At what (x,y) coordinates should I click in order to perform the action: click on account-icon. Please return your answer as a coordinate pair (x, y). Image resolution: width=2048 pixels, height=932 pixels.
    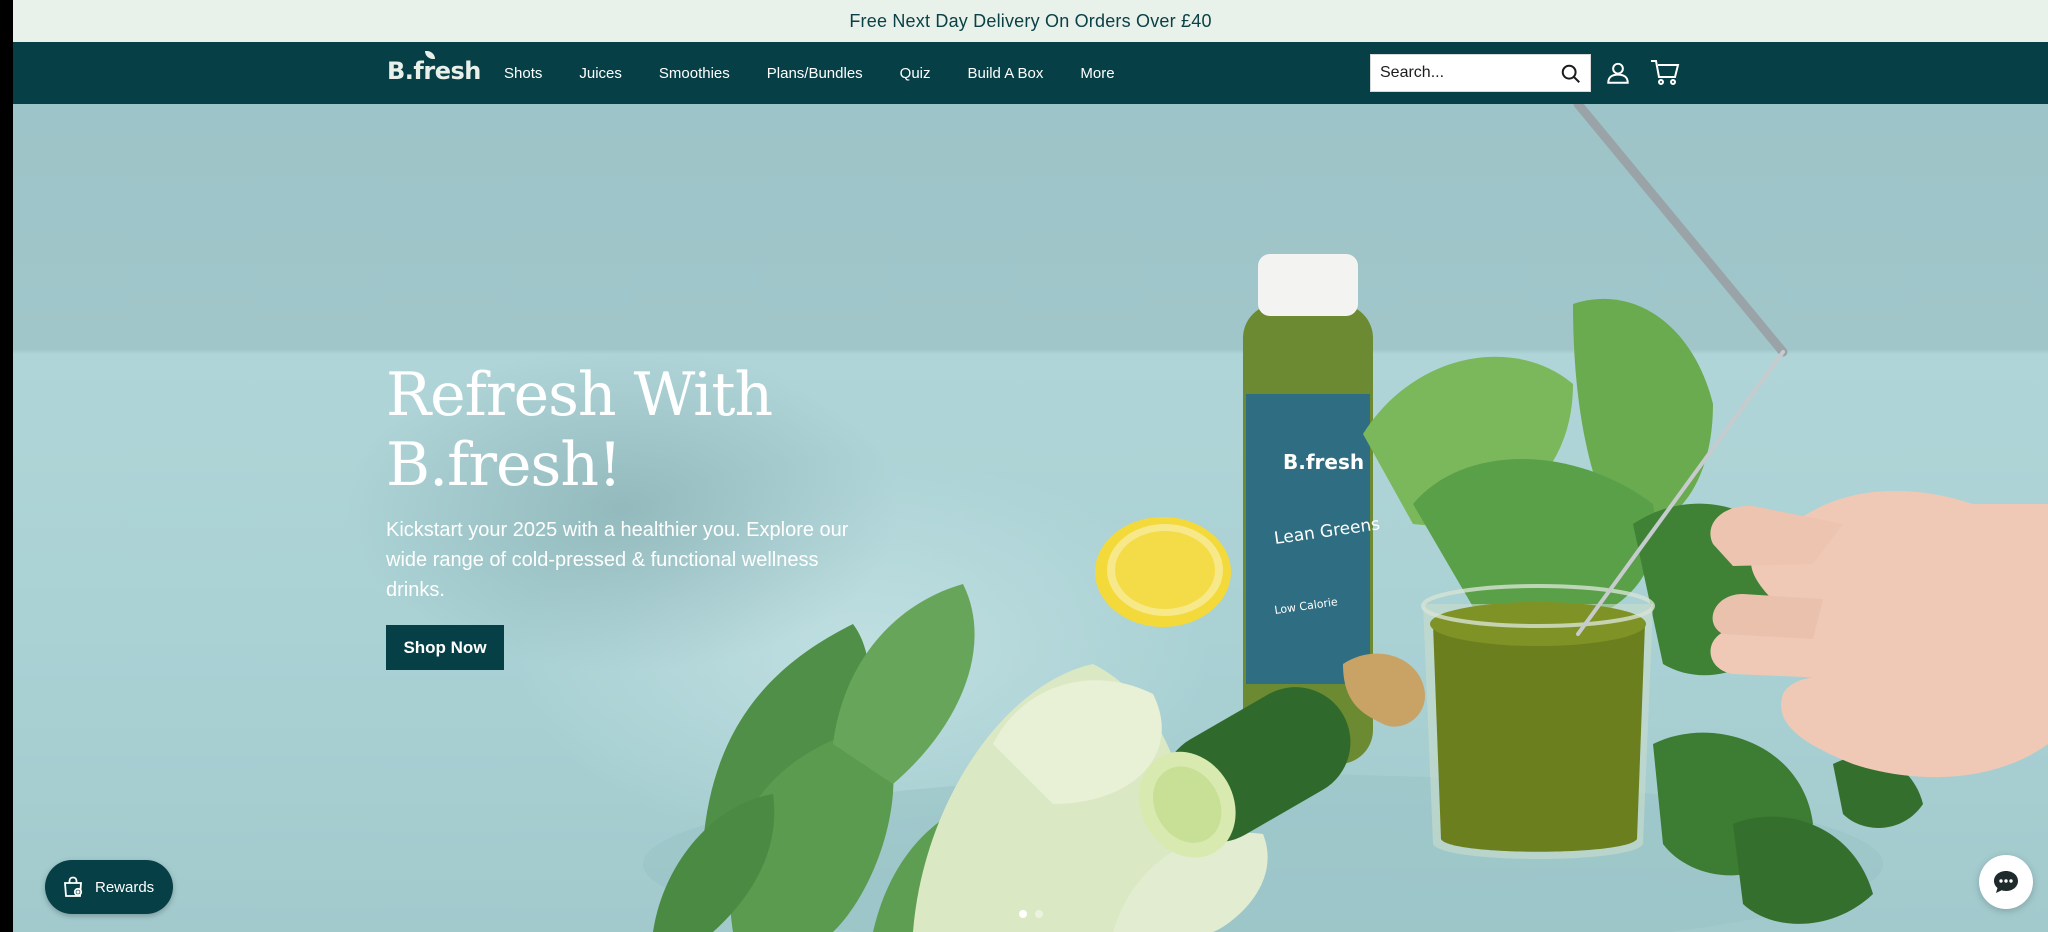
    Looking at the image, I should click on (1618, 73).